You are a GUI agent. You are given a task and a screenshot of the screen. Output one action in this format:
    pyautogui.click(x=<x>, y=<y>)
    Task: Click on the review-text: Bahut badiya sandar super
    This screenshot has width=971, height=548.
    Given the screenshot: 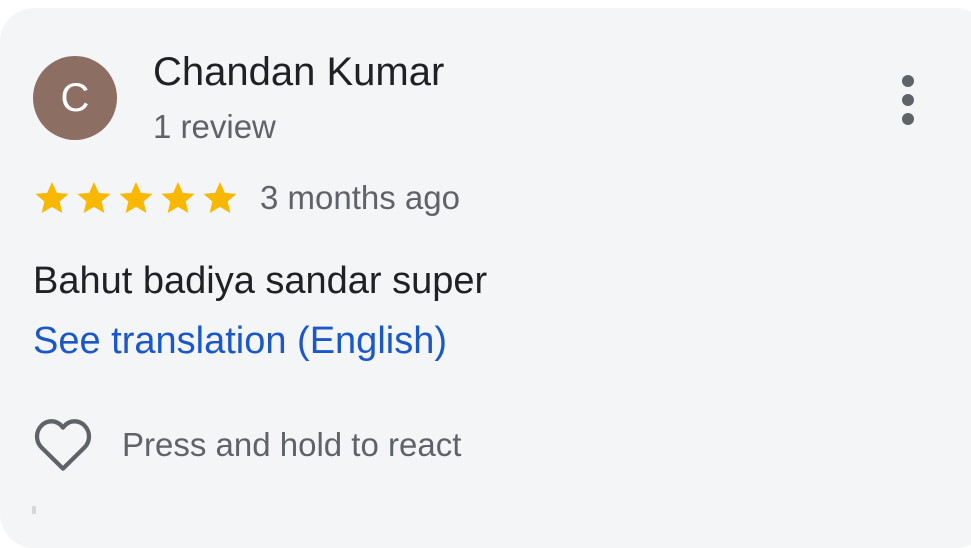 What is the action you would take?
    pyautogui.click(x=260, y=281)
    